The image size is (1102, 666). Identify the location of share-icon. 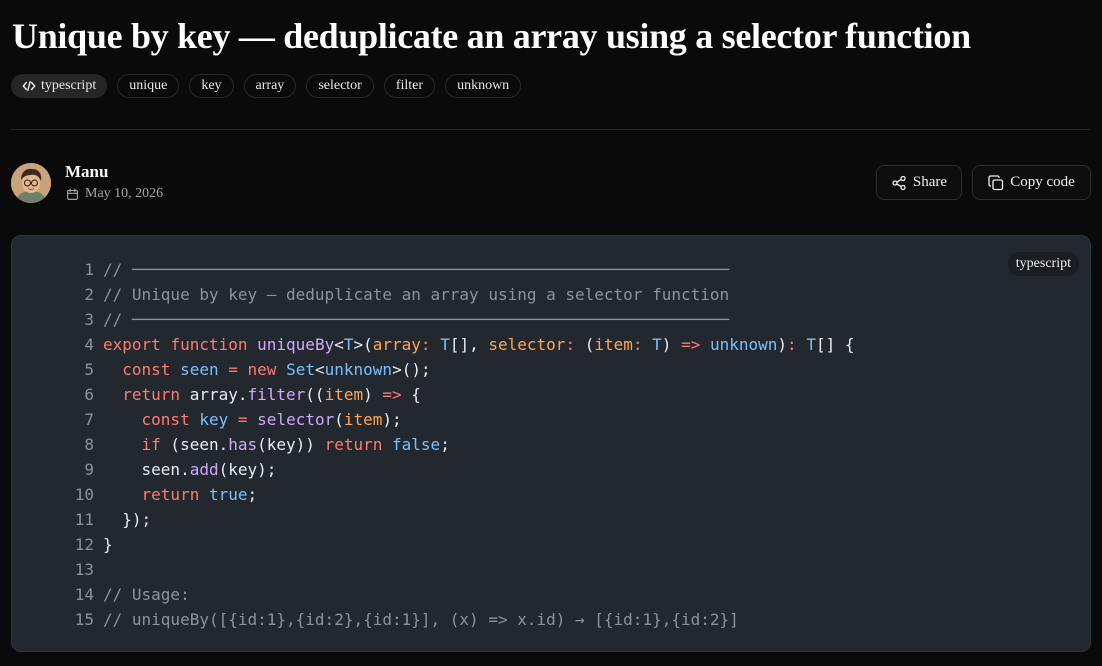
(899, 182).